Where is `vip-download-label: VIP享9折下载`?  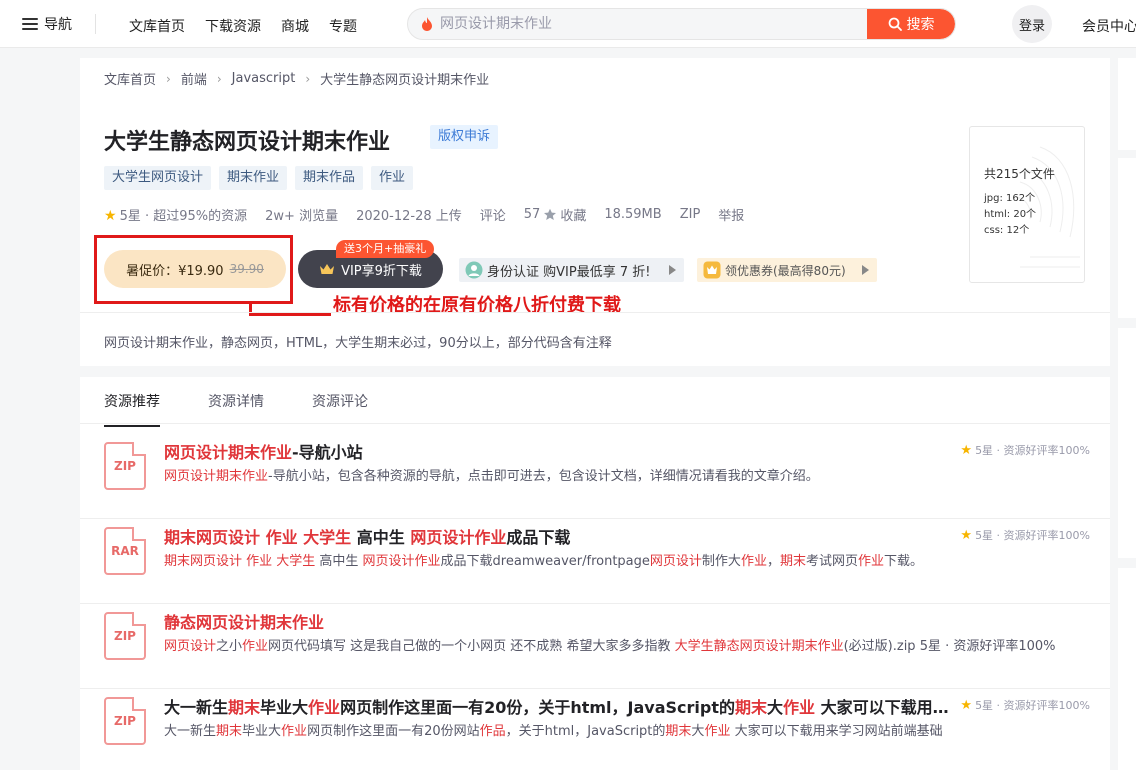
vip-download-label: VIP享9折下载 is located at coordinates (381, 271).